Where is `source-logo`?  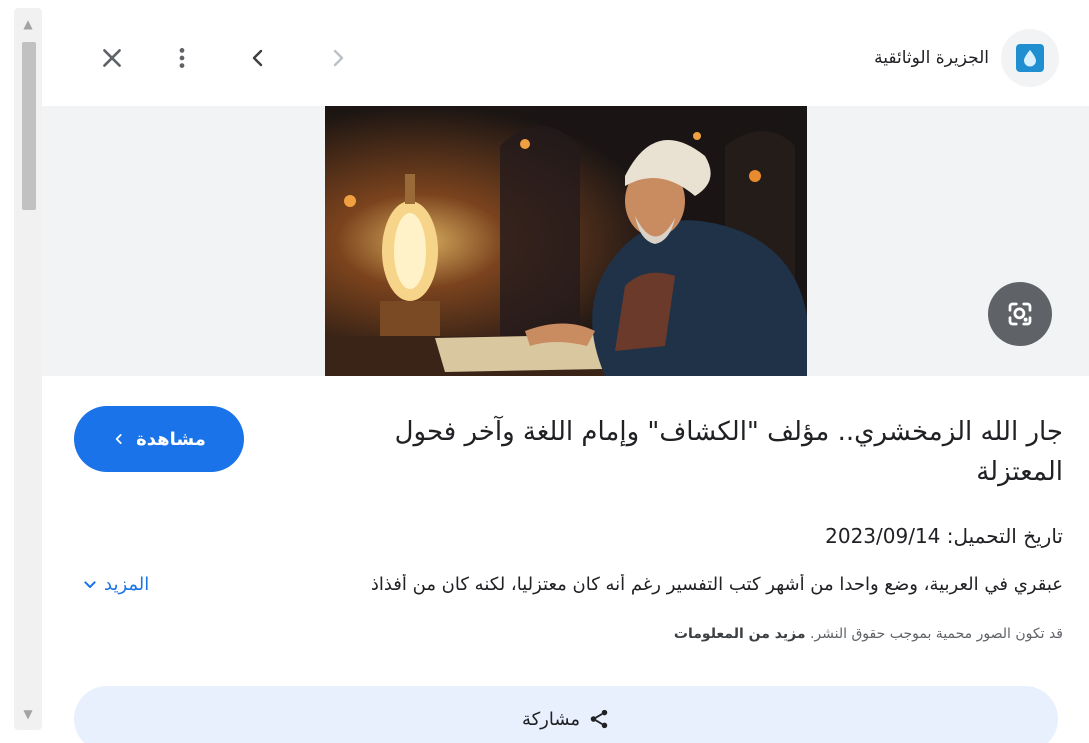 source-logo is located at coordinates (1030, 58).